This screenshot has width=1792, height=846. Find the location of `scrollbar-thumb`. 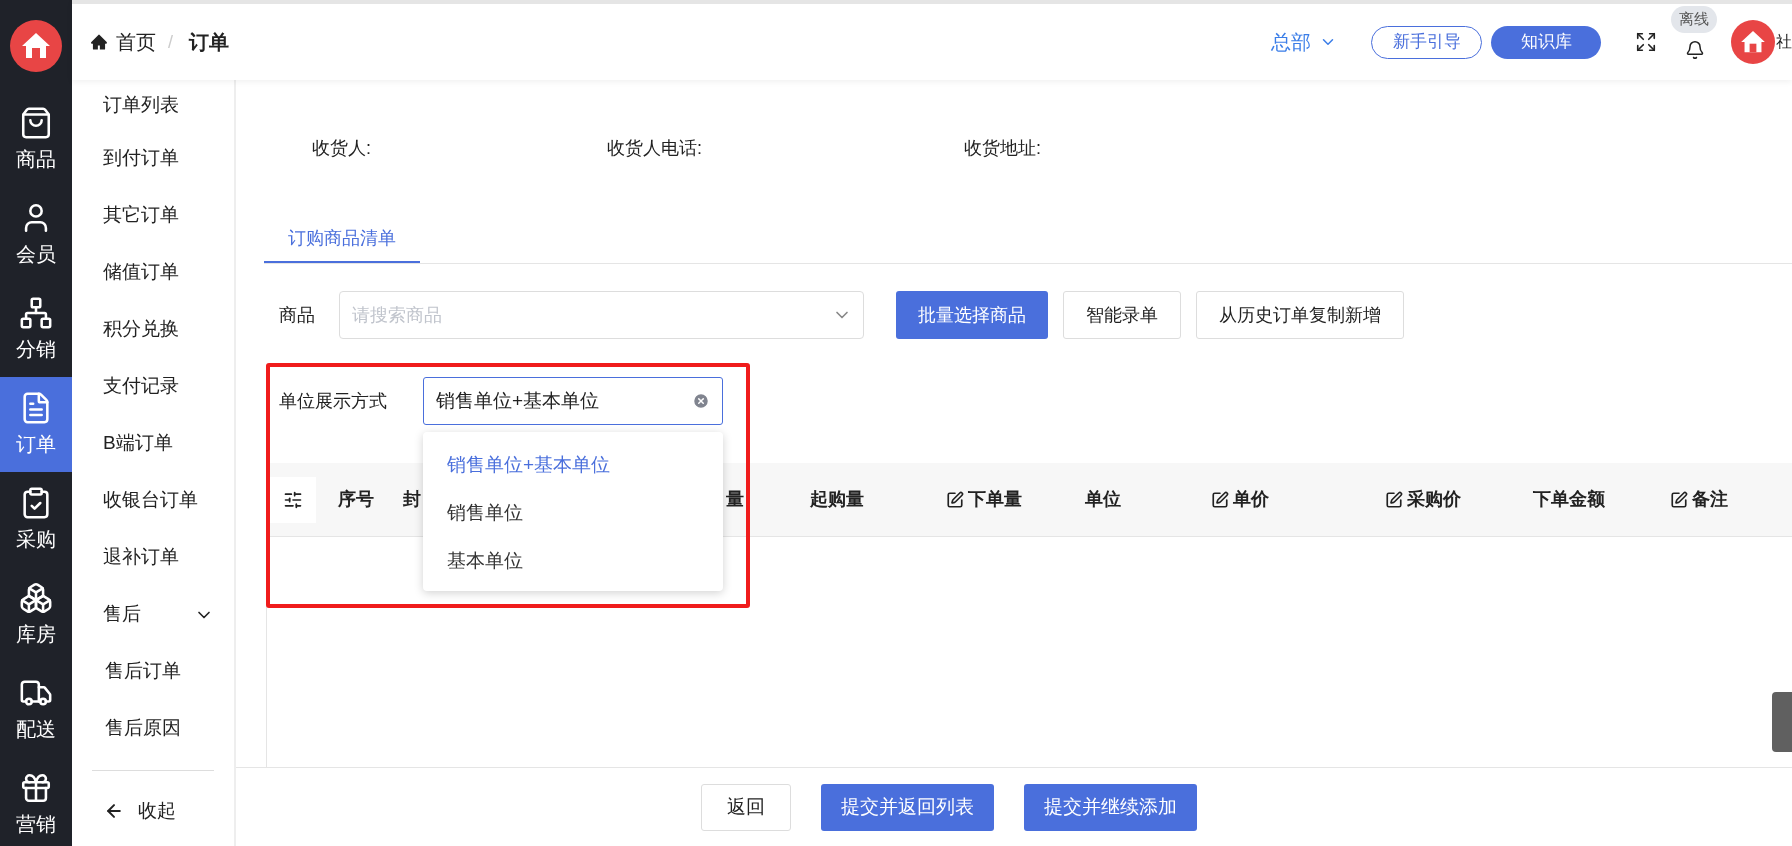

scrollbar-thumb is located at coordinates (1782, 722).